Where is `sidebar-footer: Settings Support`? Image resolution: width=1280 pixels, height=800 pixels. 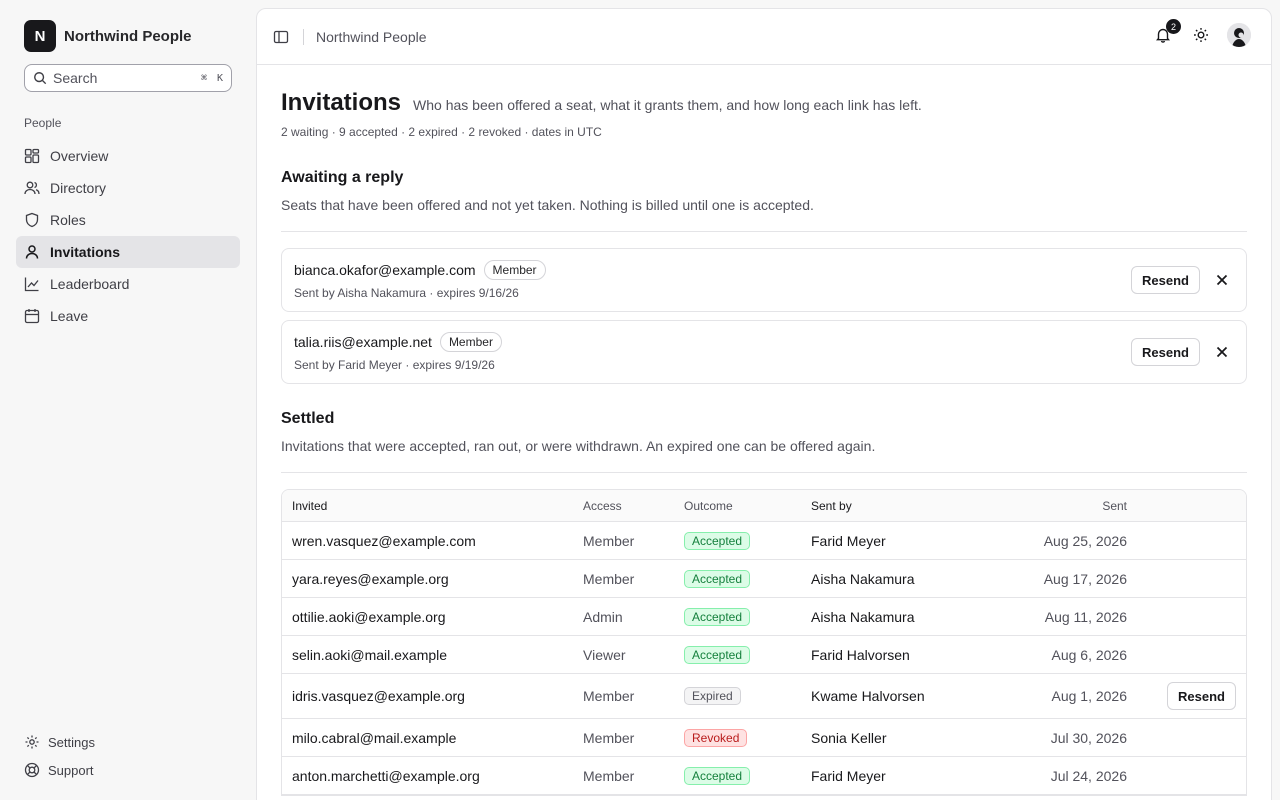 sidebar-footer: Settings Support is located at coordinates (128, 756).